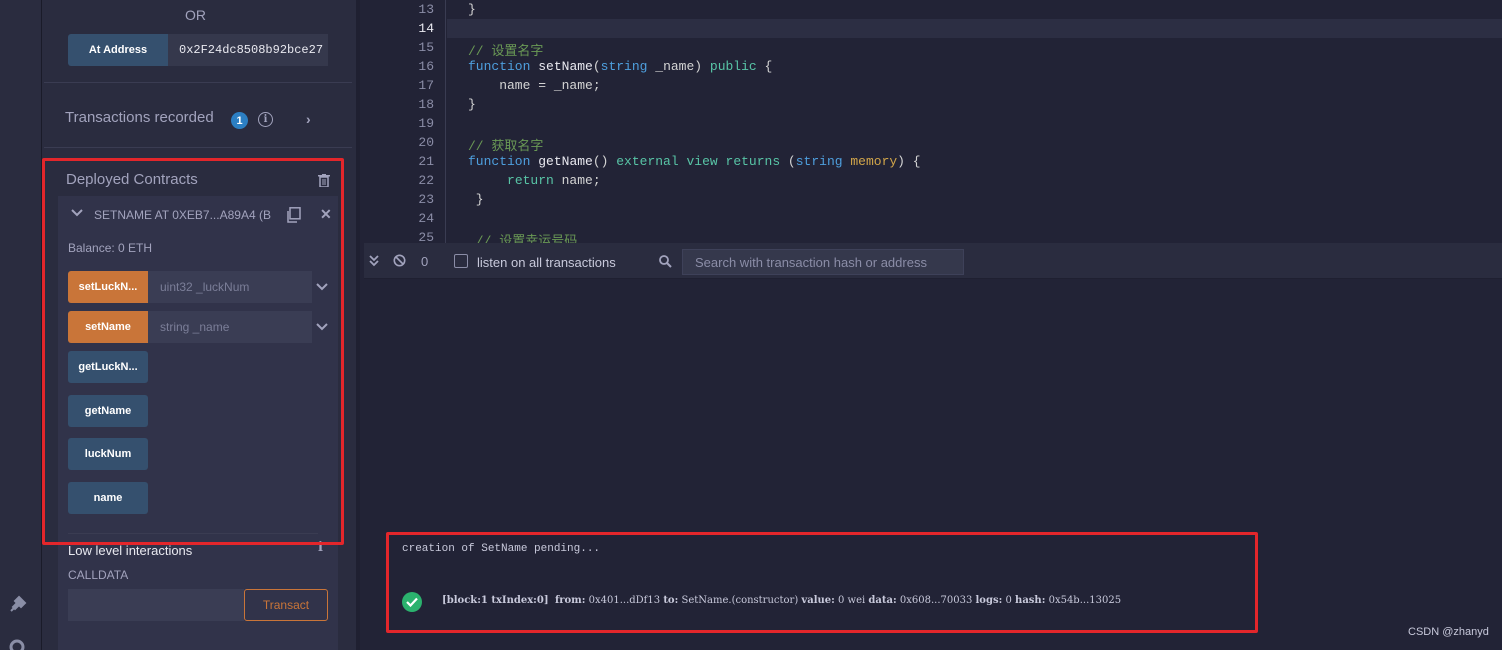 The image size is (1502, 650). What do you see at coordinates (554, 180) in the screenshot?
I see `code-line: return name;` at bounding box center [554, 180].